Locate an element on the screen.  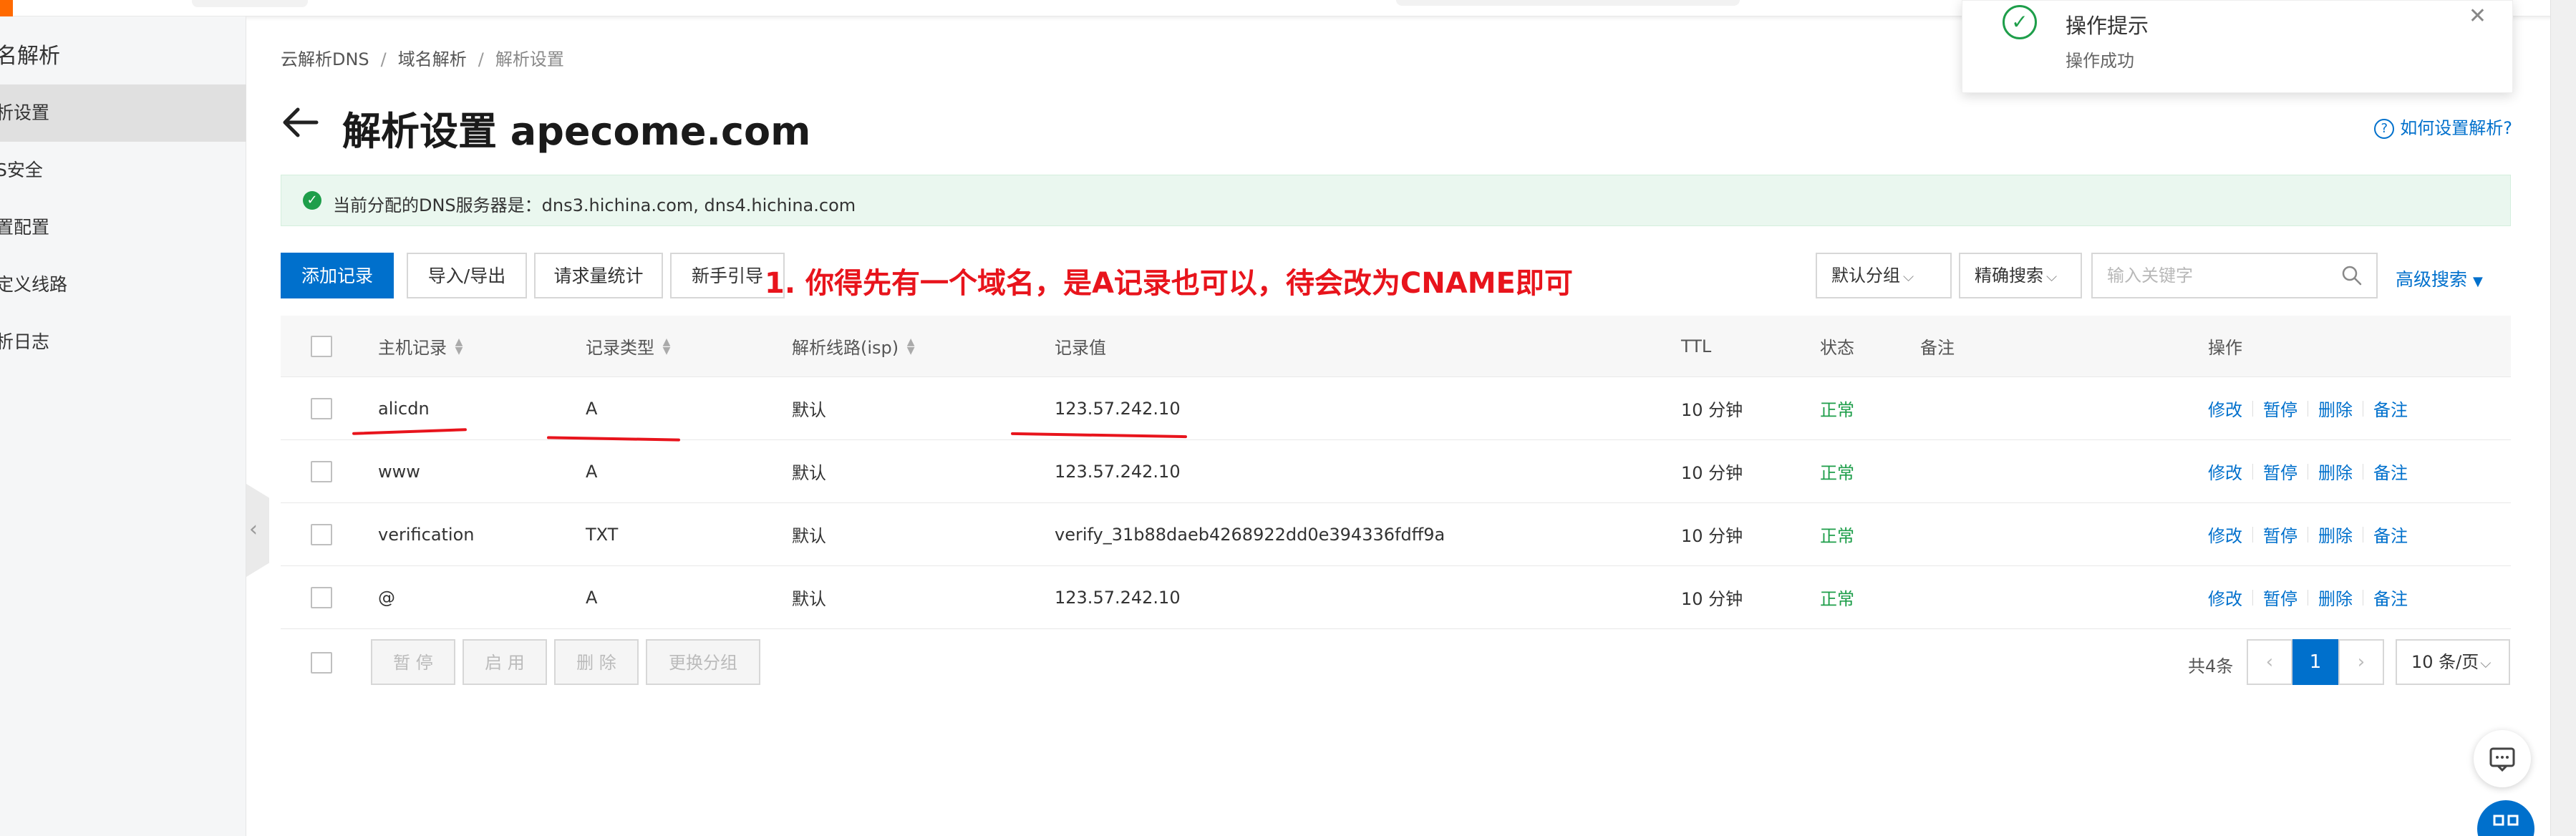
top-search-bar is located at coordinates (1568, 3).